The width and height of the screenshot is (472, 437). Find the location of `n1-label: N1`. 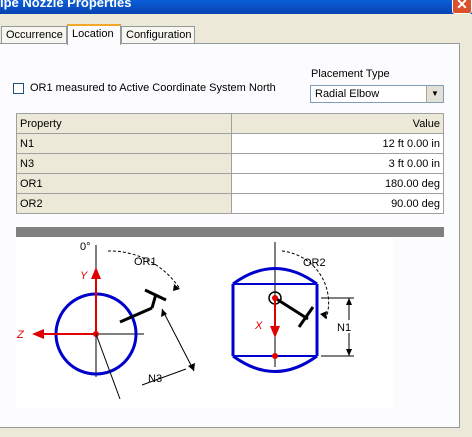

n1-label: N1 is located at coordinates (344, 328).